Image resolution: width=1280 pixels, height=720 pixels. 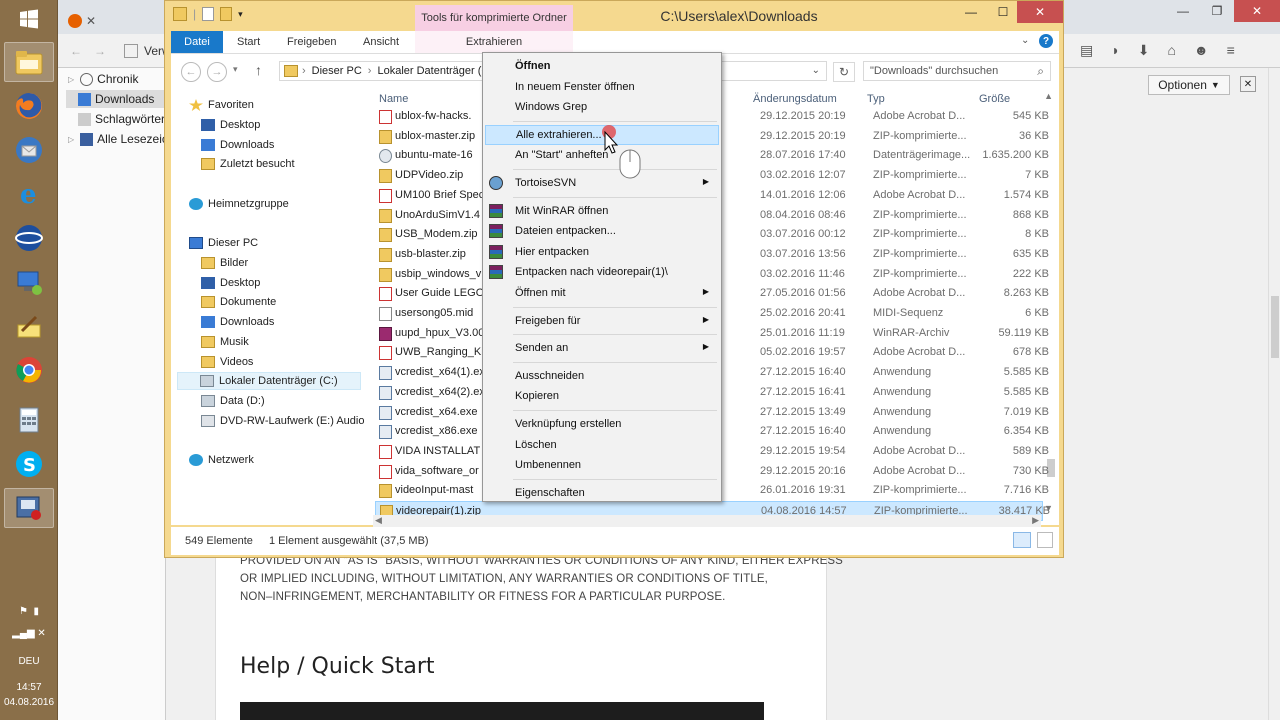 I want to click on menu-item-öffnen-mit: Öffnen mit ▶, so click(x=602, y=293).